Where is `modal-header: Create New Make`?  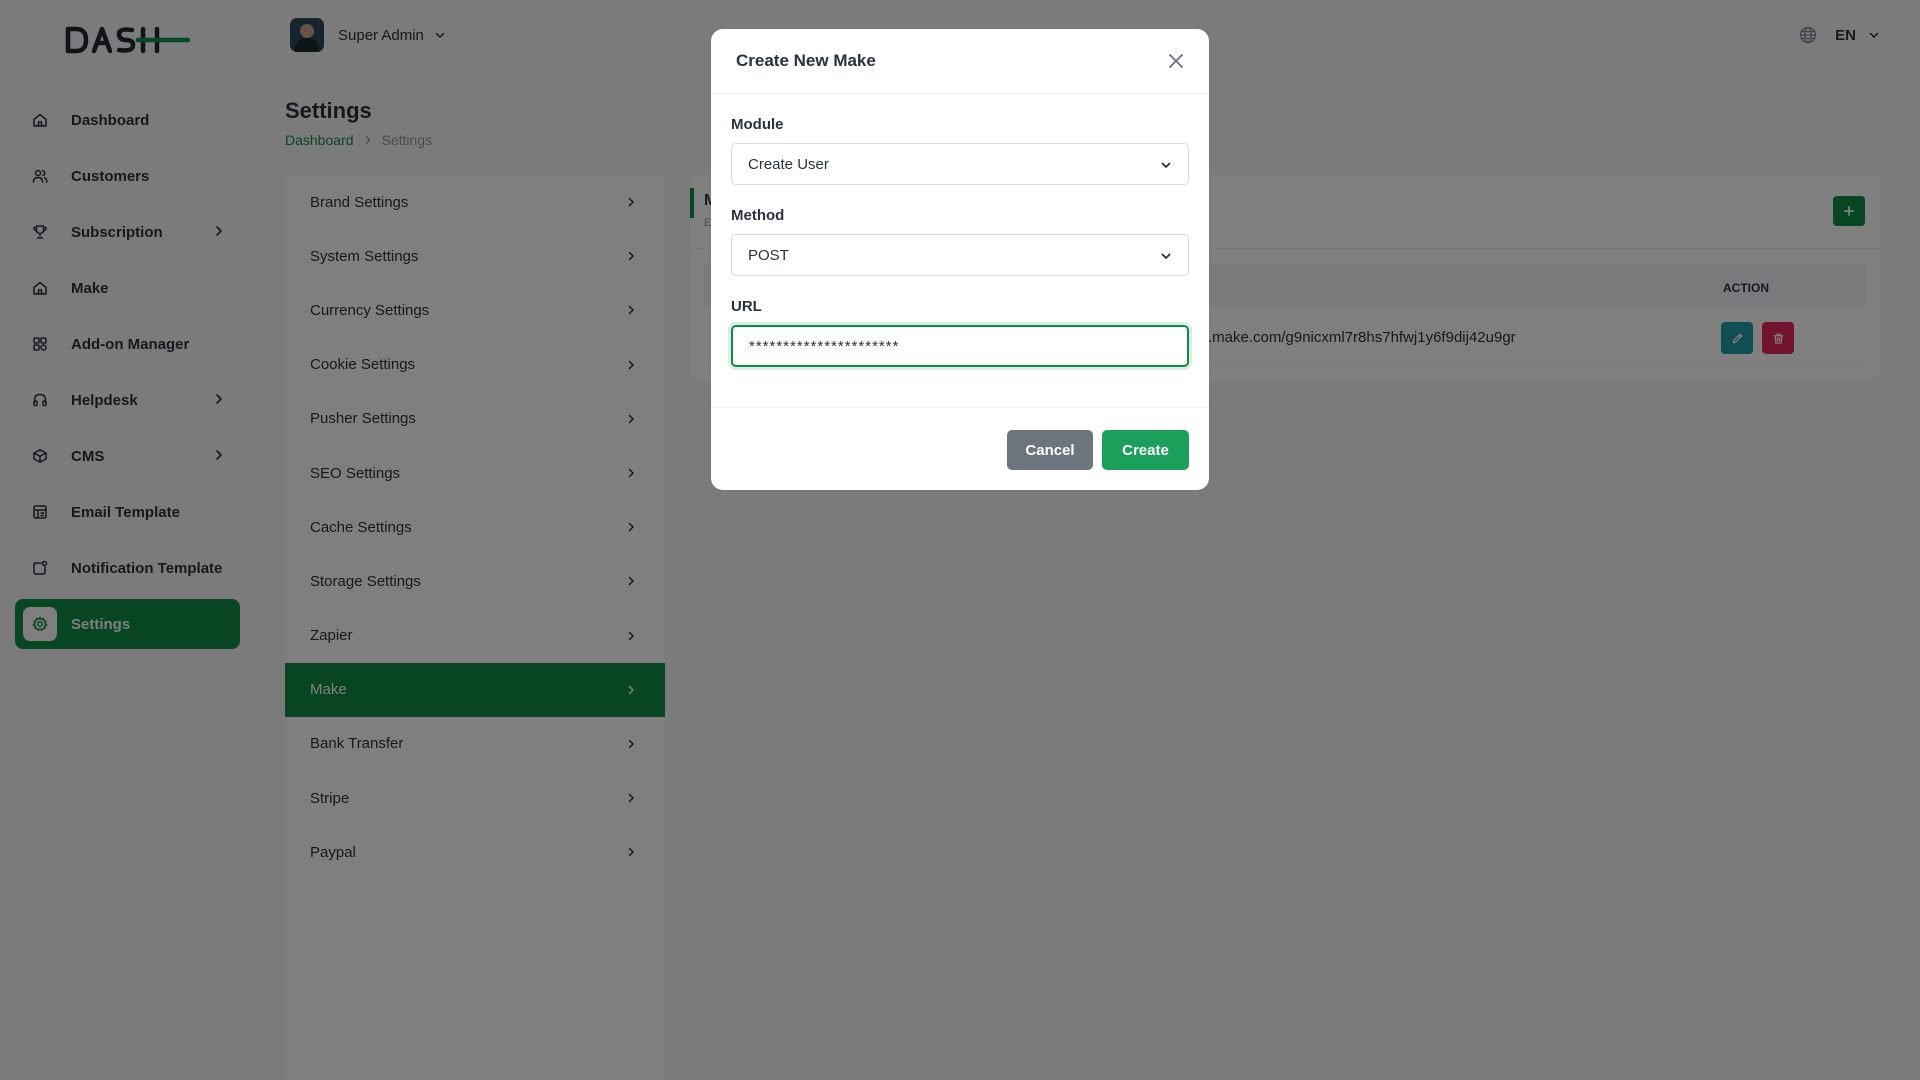
modal-header: Create New Make is located at coordinates (960, 61).